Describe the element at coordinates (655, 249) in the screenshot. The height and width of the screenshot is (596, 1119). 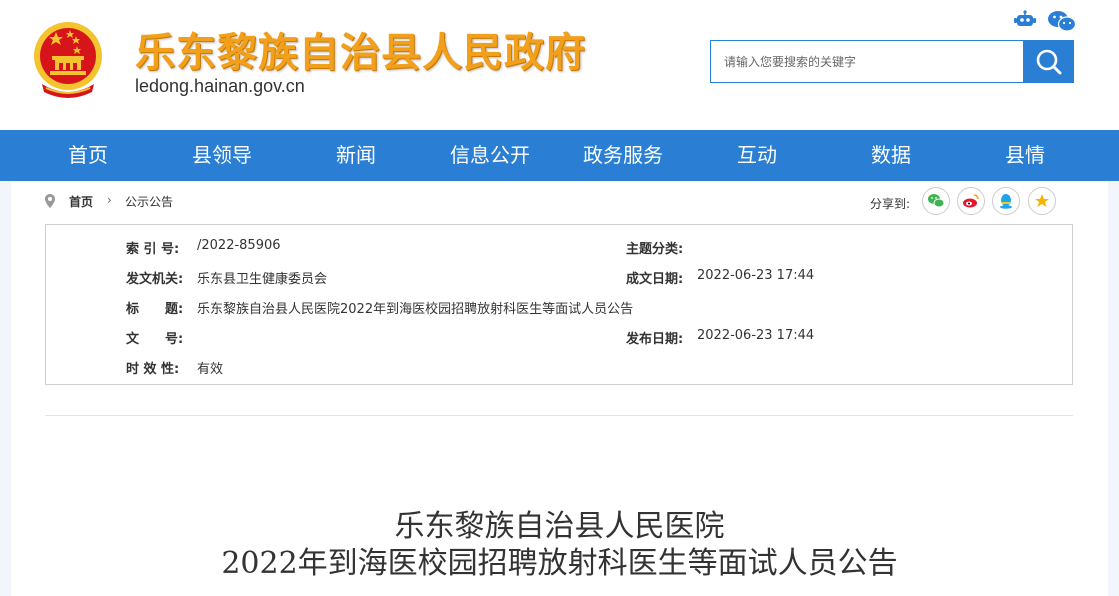
I see `topic-category-label: 主题分类:` at that location.